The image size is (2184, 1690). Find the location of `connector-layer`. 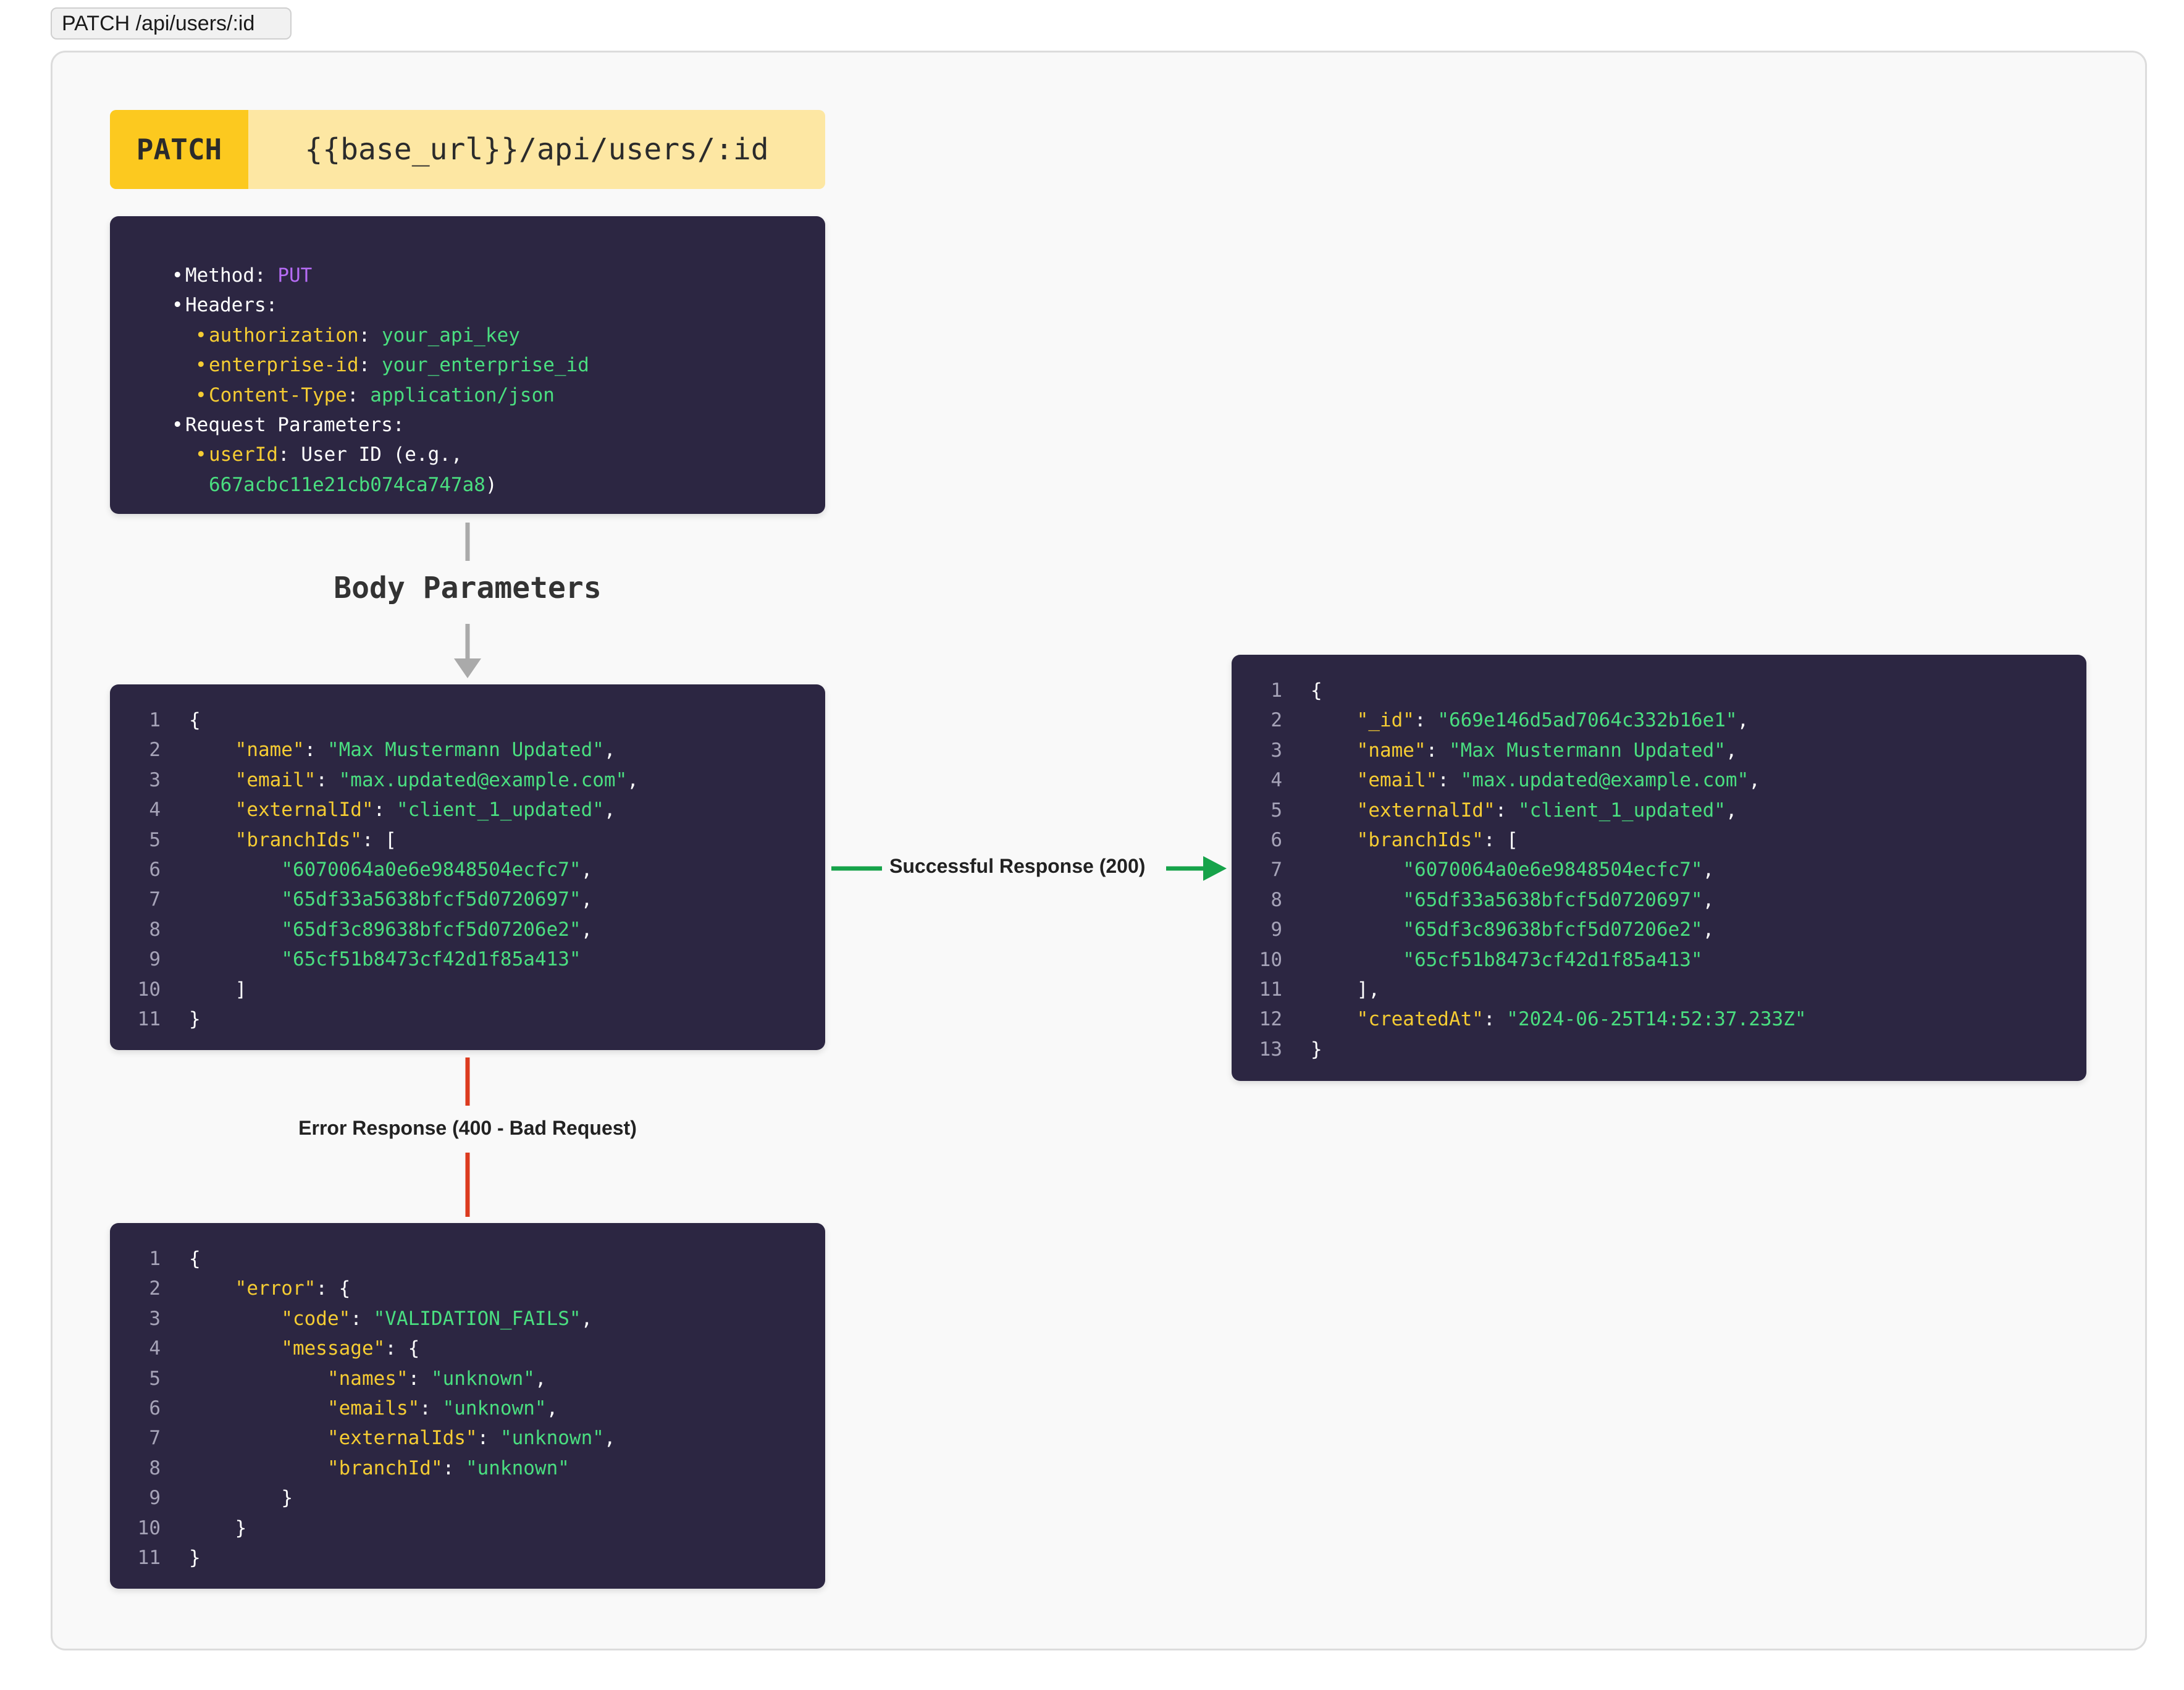

connector-layer is located at coordinates (841, 870).